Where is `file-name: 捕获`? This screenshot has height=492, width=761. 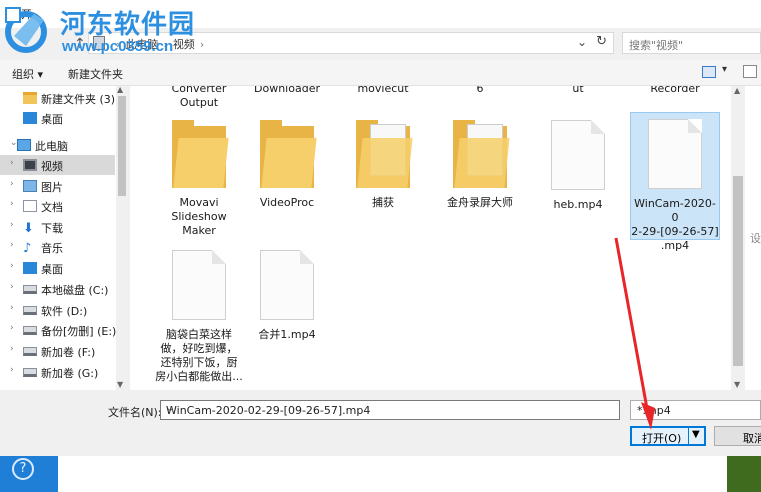
file-name: 捕获 is located at coordinates (383, 202).